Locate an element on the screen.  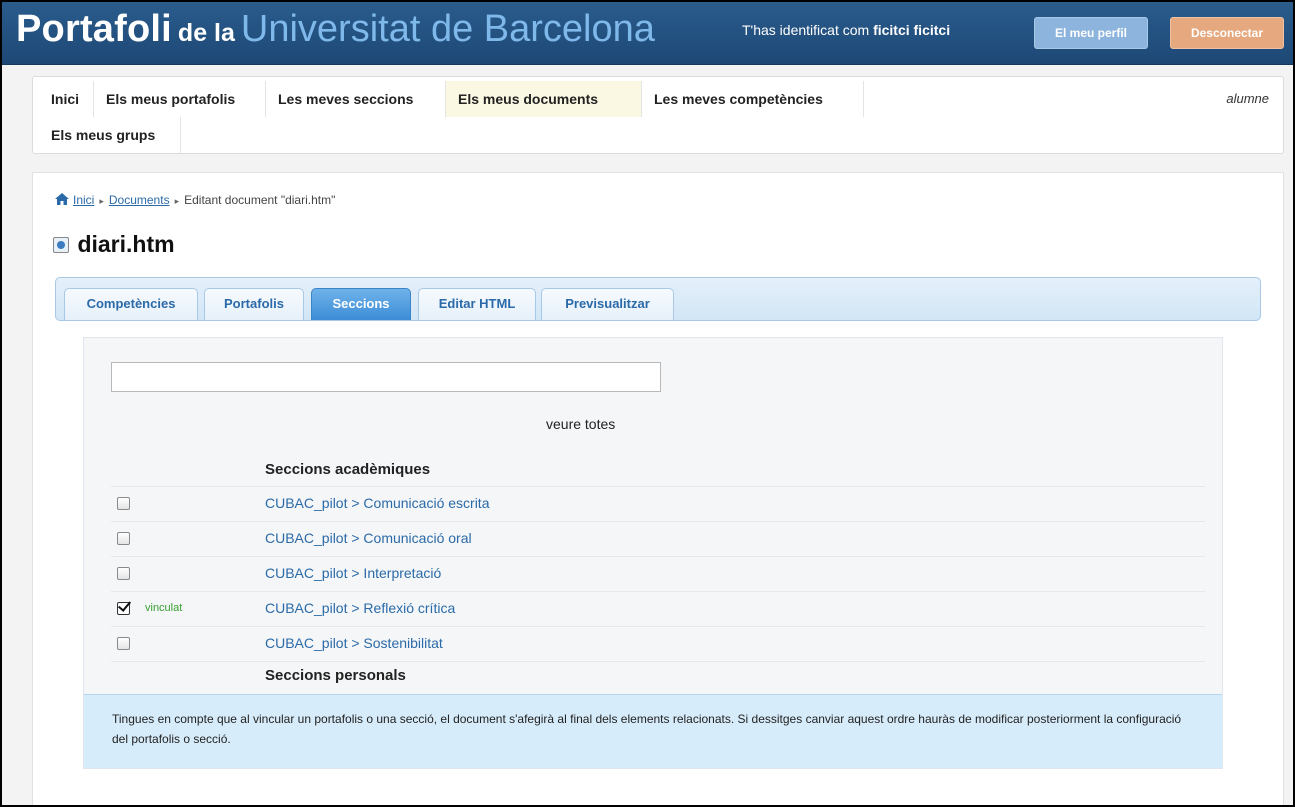
nav-item-documents: Els meus documents is located at coordinates (544, 99).